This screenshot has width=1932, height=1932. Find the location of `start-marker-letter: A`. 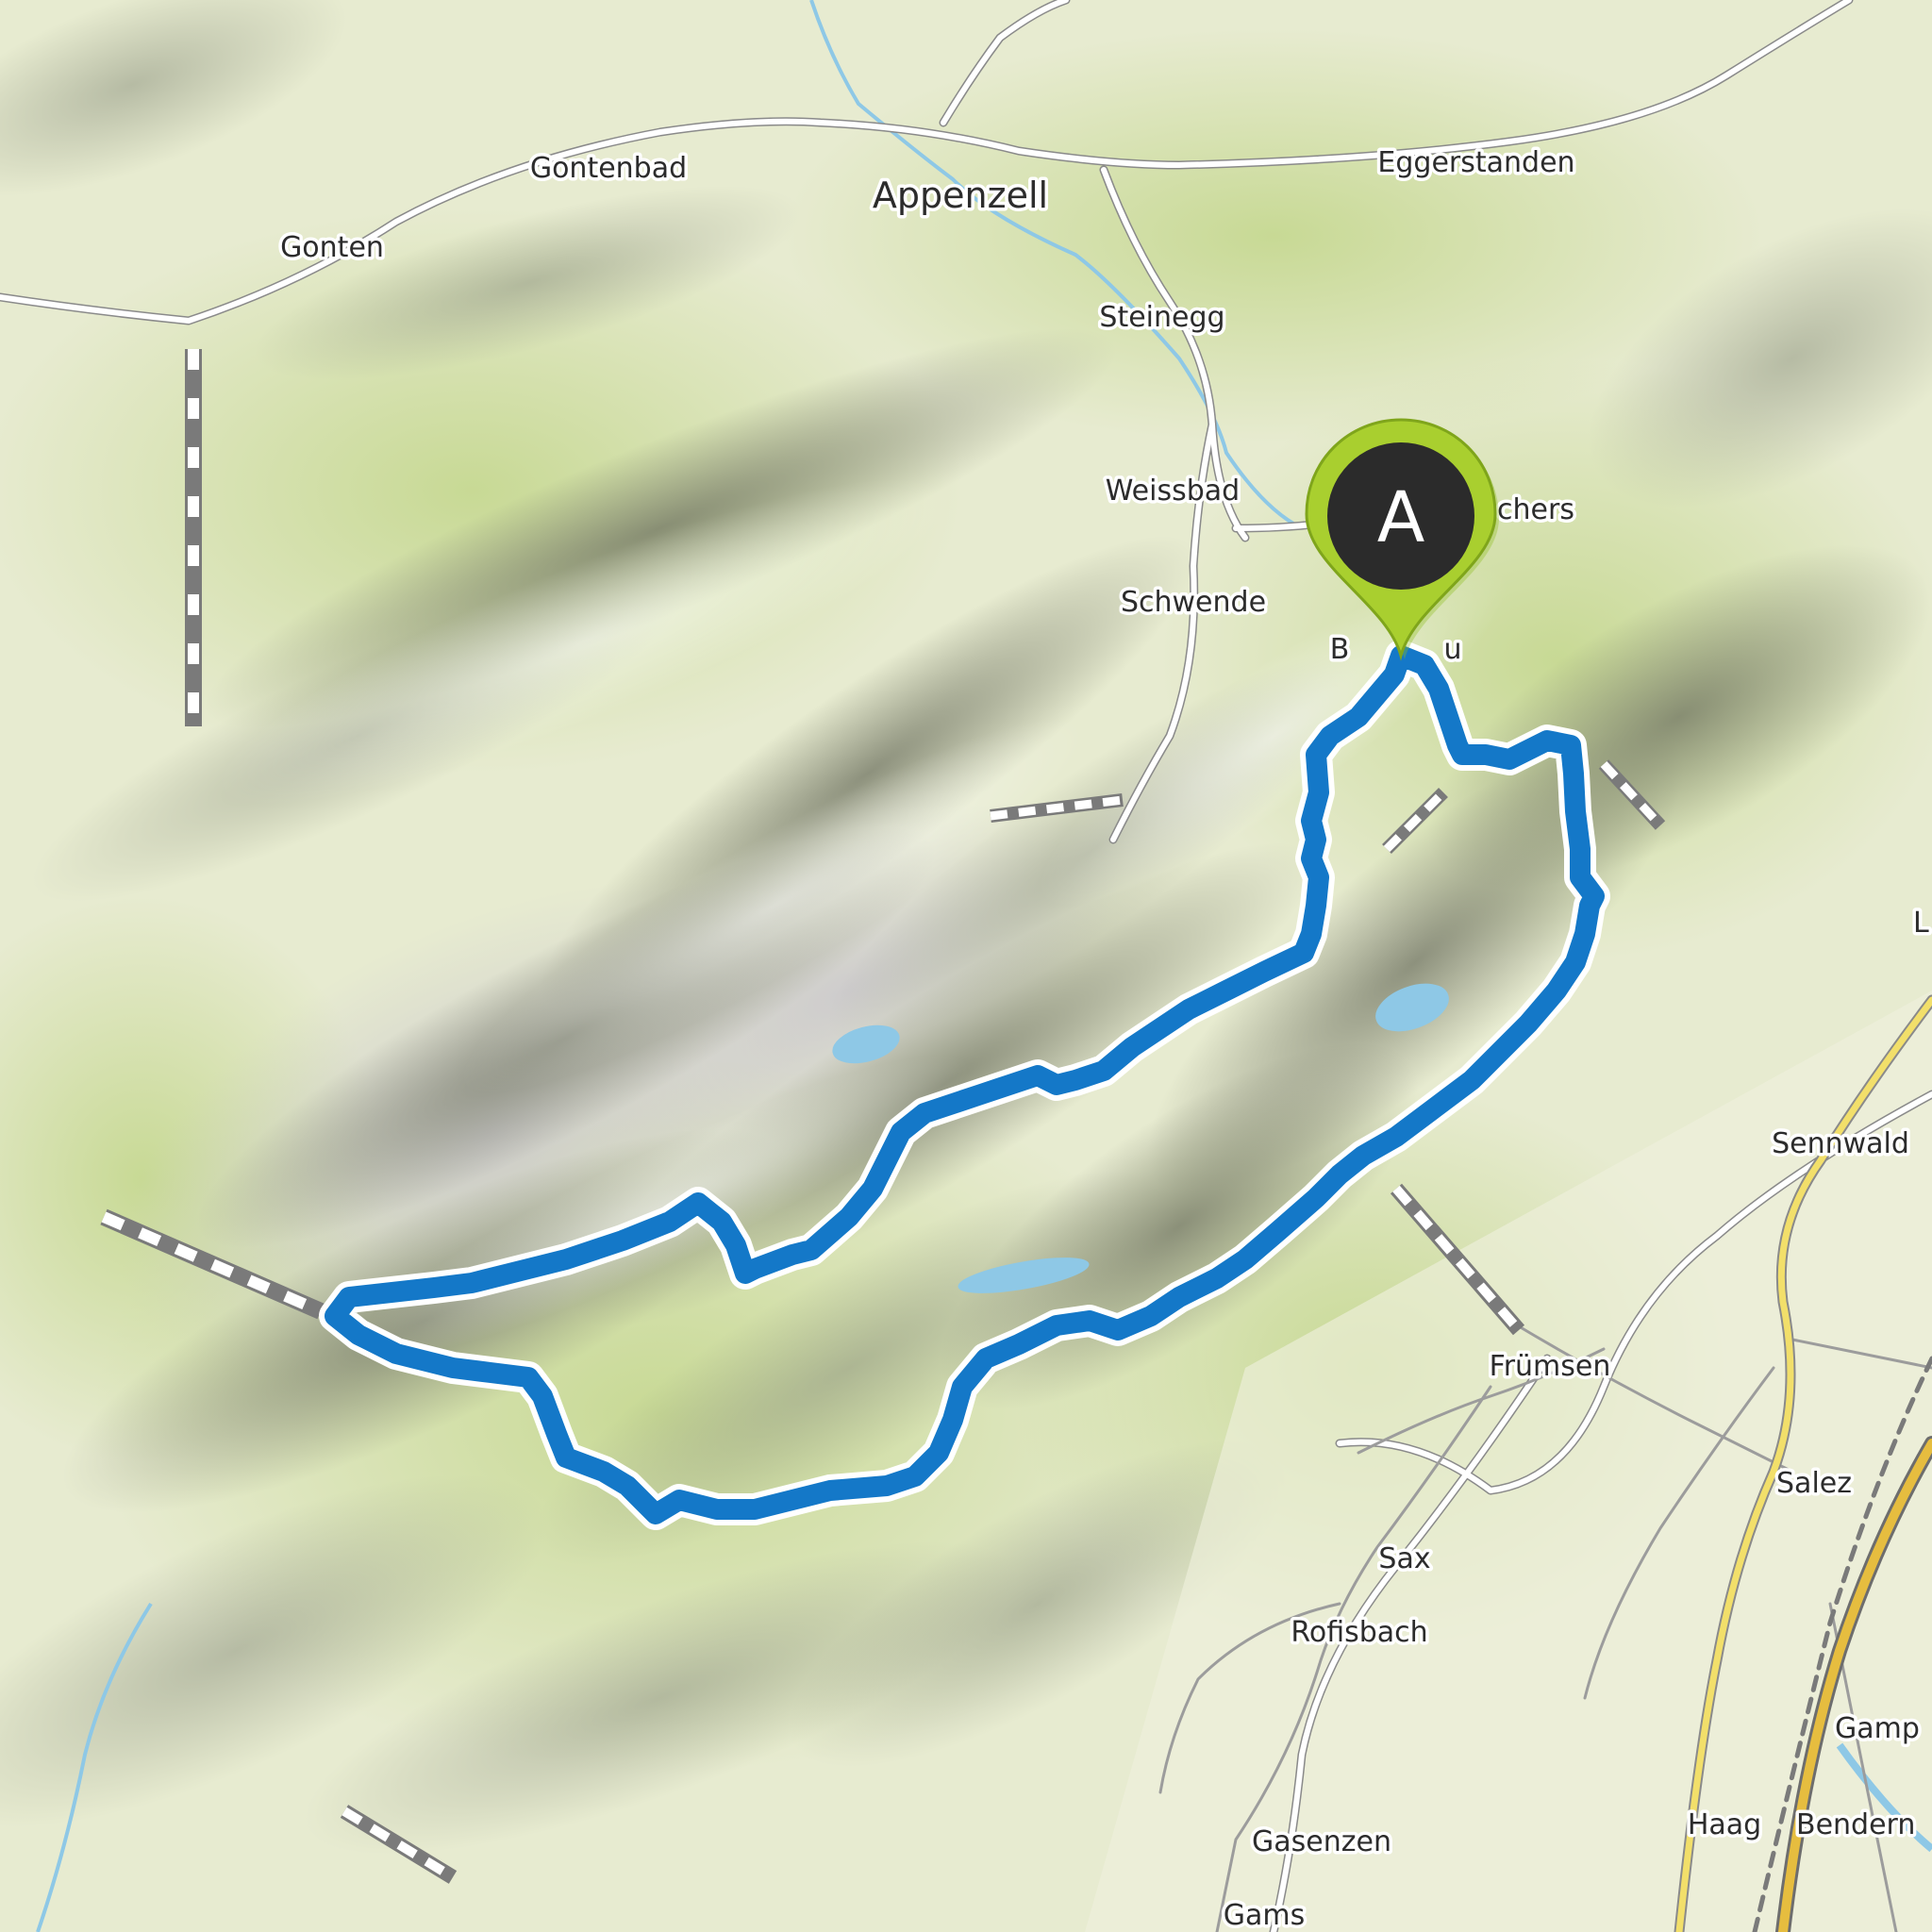

start-marker-letter: A is located at coordinates (1401, 517).